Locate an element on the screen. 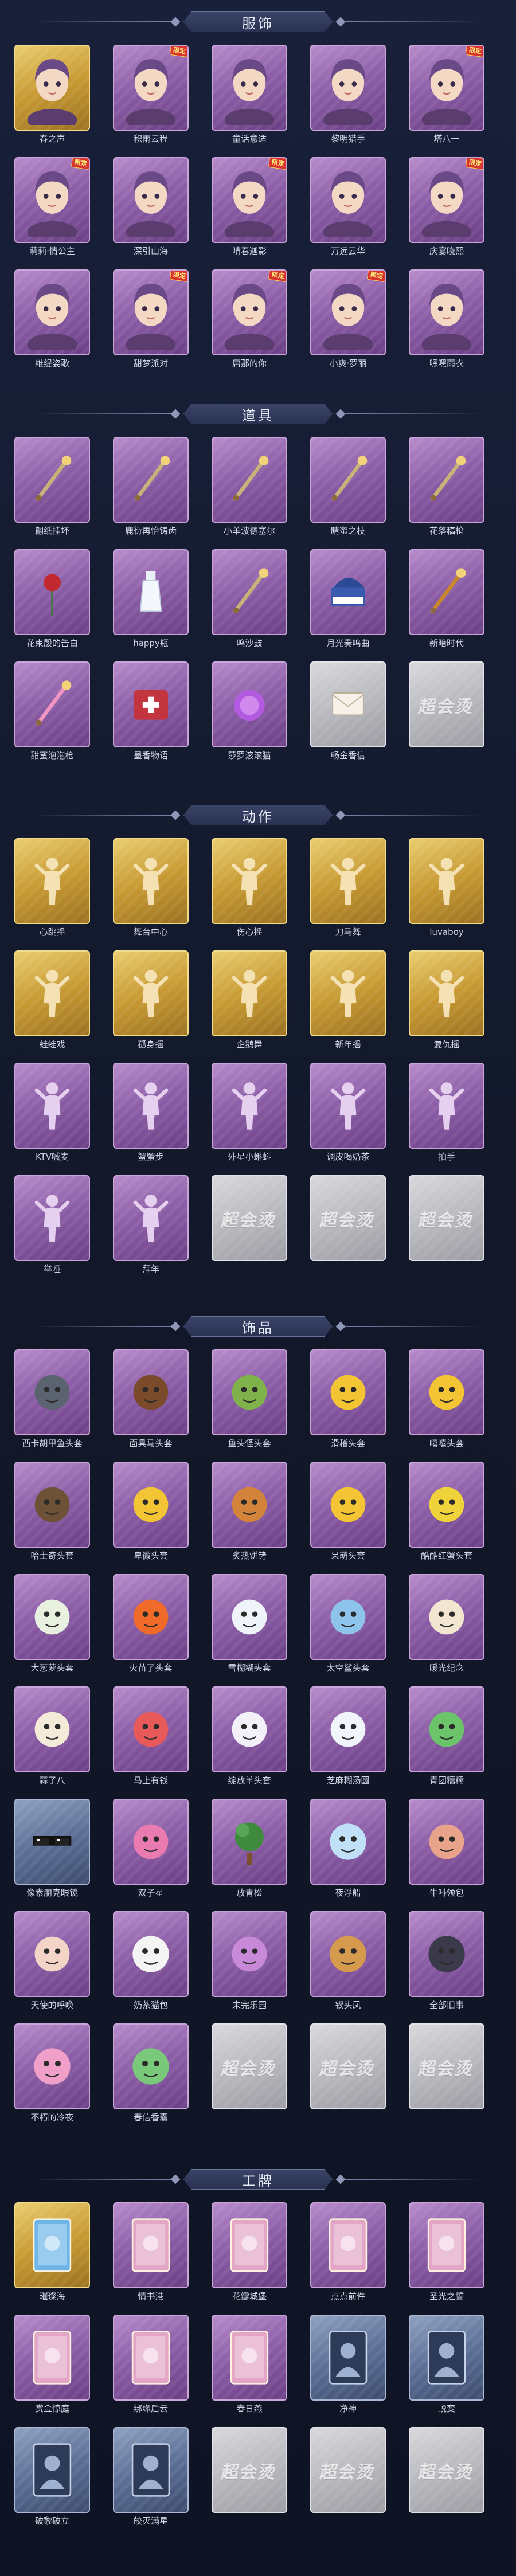 This screenshot has height=2576, width=516. collection-item-card: 天使的呼唤 is located at coordinates (52, 1962).